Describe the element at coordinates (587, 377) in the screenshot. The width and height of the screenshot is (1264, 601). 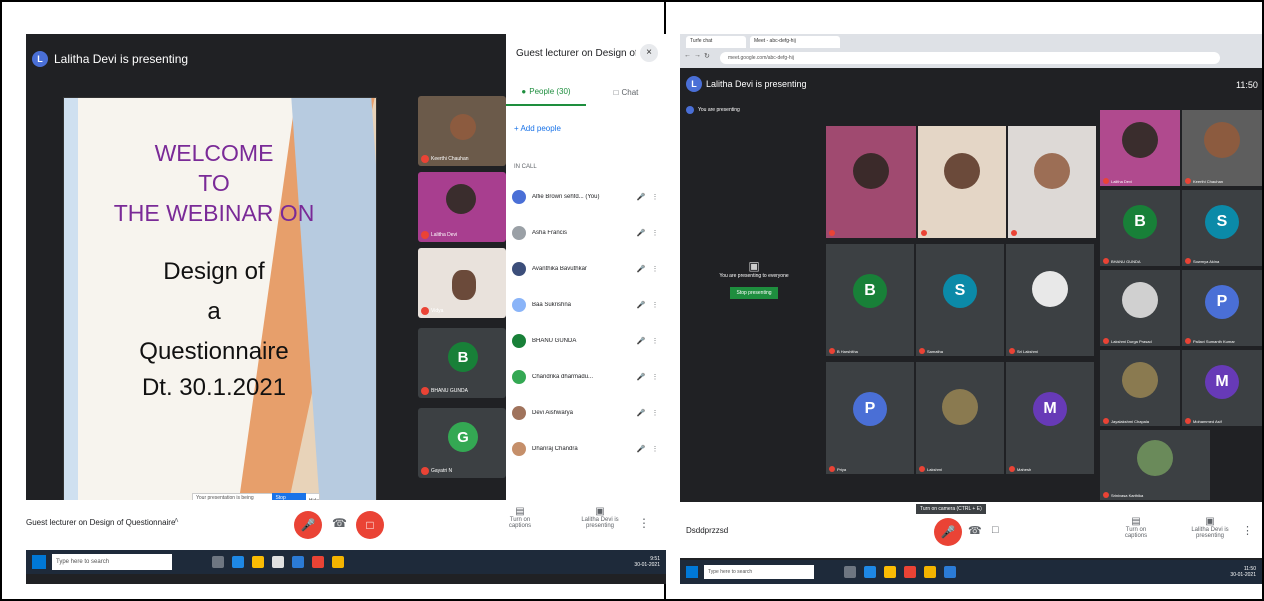
I see `list-item: Chandrika dharmadu... 🎤 ⋮` at that location.